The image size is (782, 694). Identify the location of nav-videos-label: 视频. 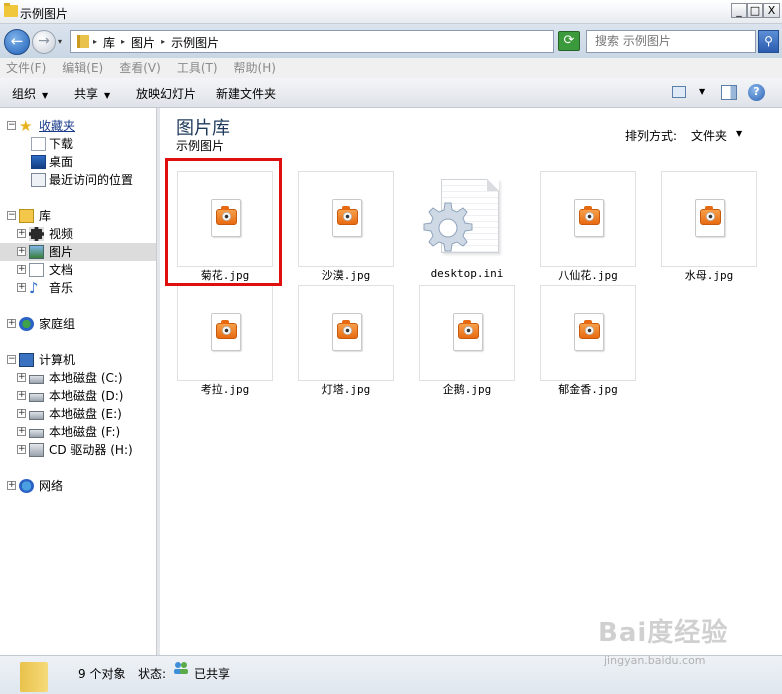
(61, 234).